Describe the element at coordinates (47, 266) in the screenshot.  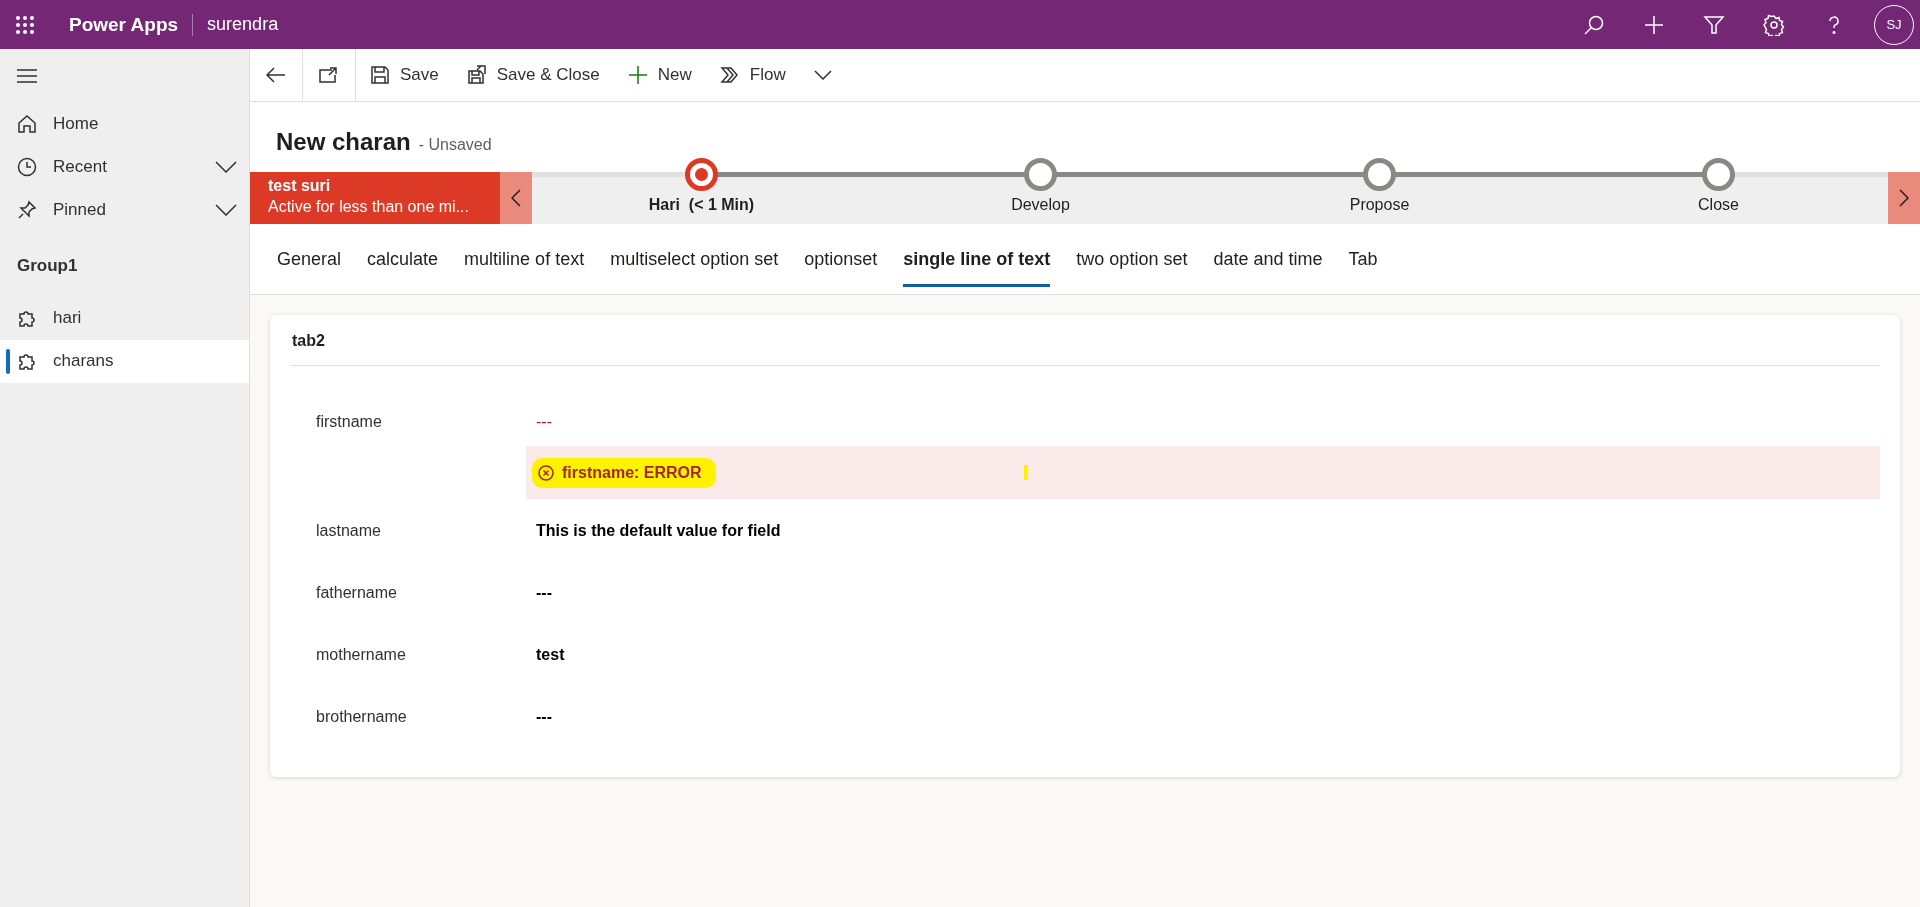
I see `group-heading: Group1` at that location.